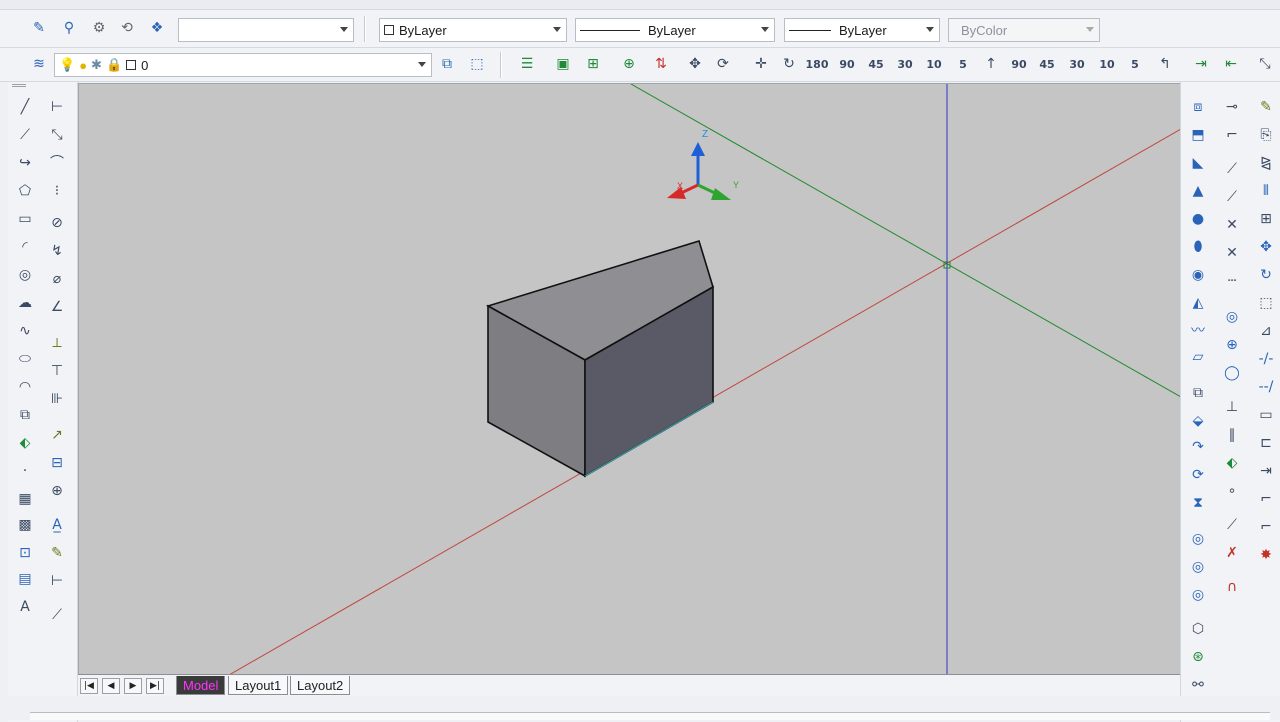 The image size is (1280, 722). I want to click on rotate-arrow-icon: ↑, so click(991, 64).